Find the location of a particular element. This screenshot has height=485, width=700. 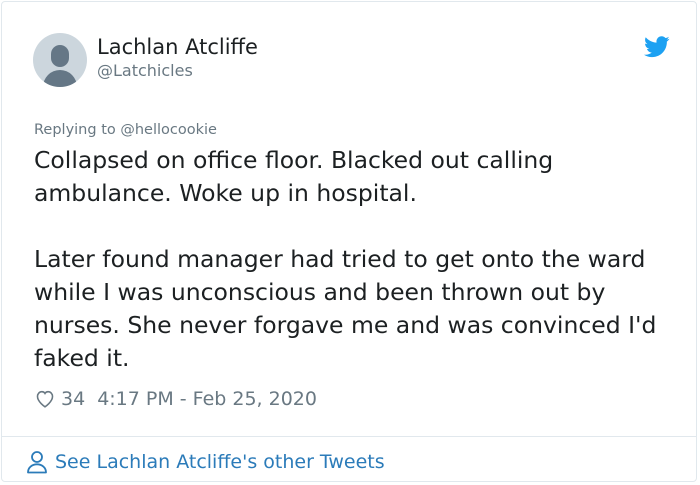

tweet-timestamp: 4:17 PM - Feb 25, 2020 is located at coordinates (207, 399).